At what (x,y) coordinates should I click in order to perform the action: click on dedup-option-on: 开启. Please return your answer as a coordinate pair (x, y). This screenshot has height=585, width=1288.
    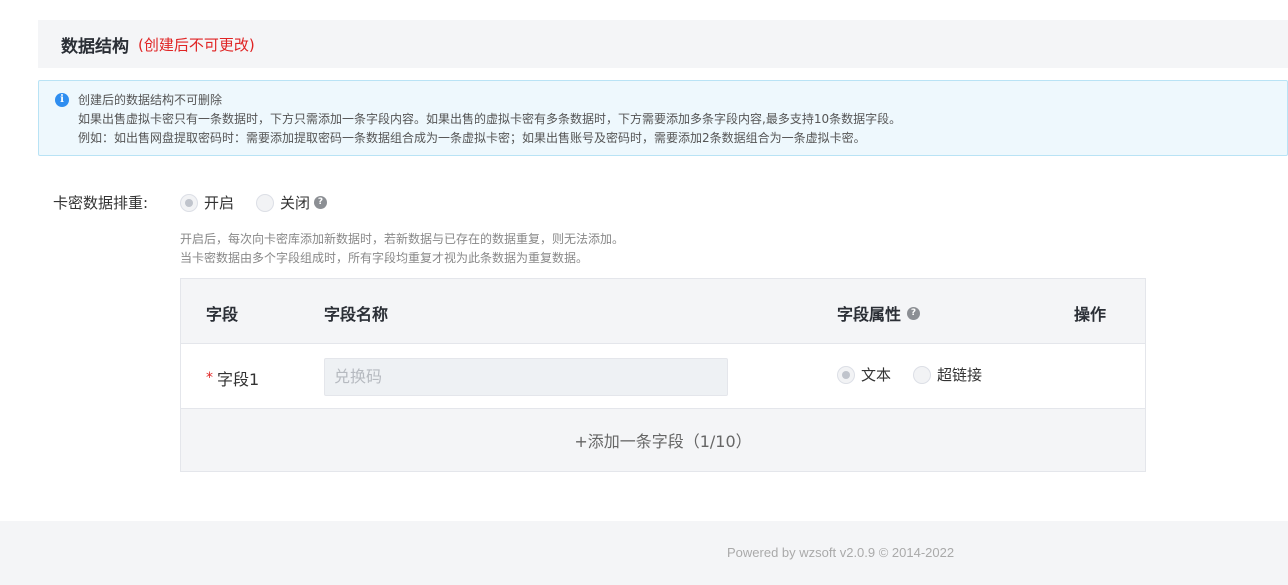
    Looking at the image, I should click on (207, 202).